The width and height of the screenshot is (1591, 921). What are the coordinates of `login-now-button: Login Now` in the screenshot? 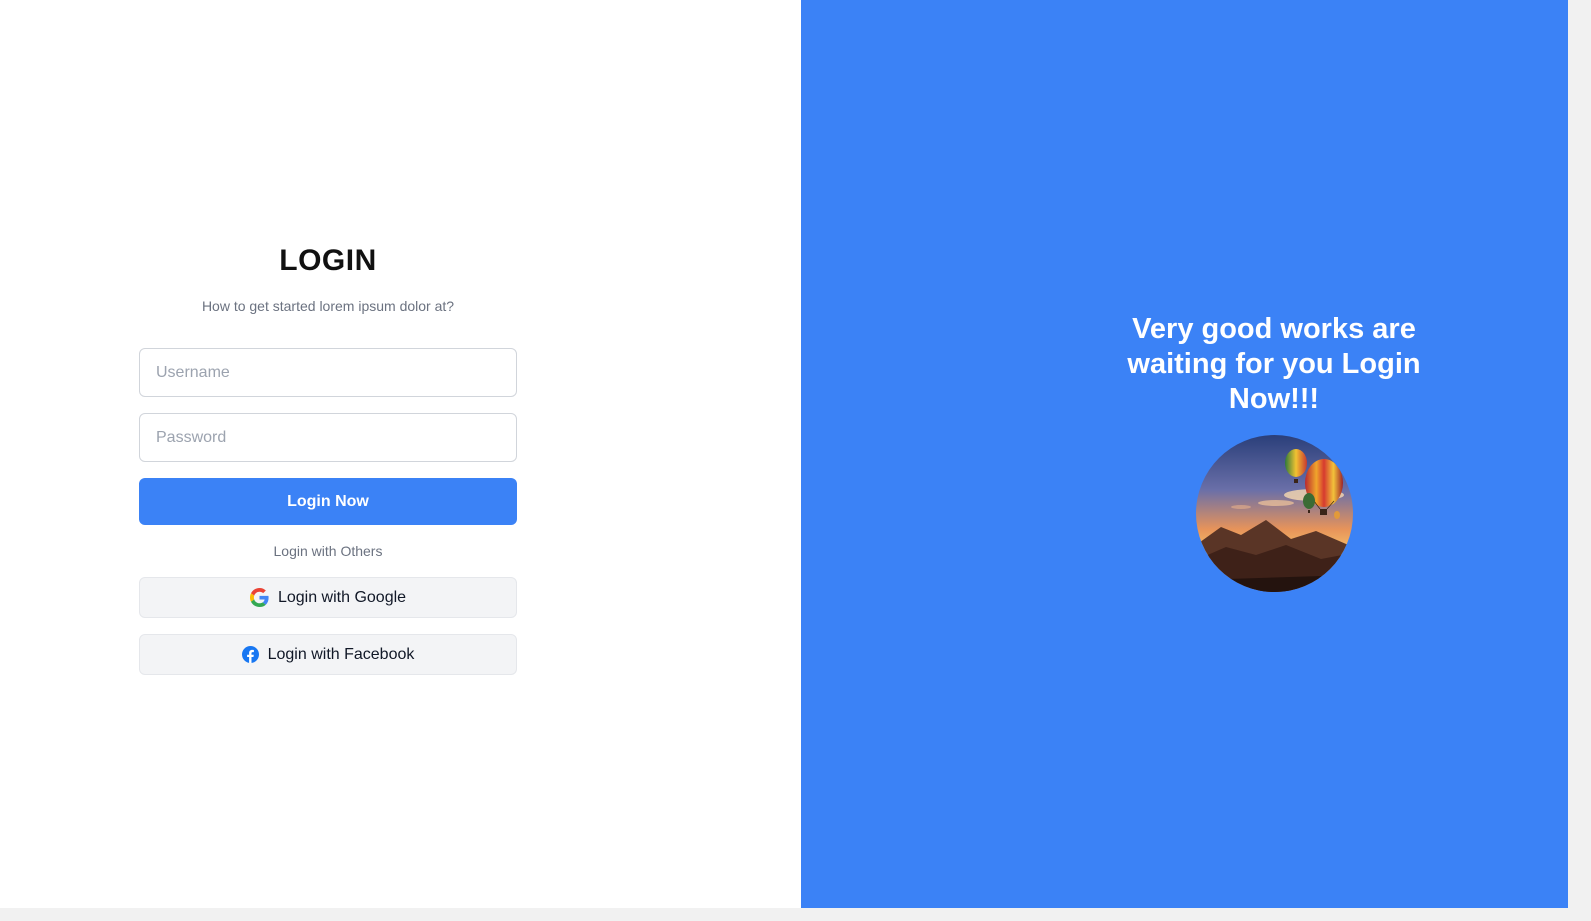 It's located at (328, 501).